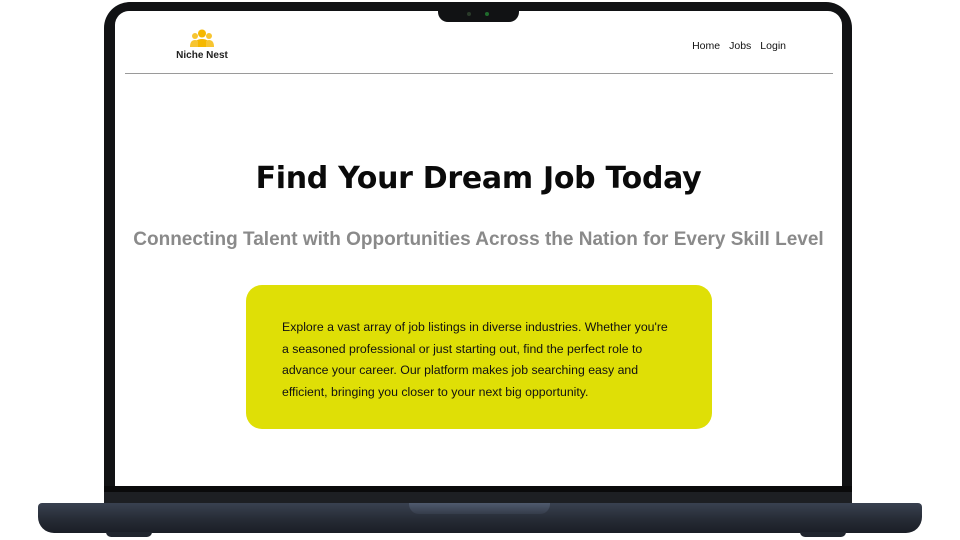 This screenshot has width=960, height=540. What do you see at coordinates (469, 14) in the screenshot?
I see `camera-sensor-icon` at bounding box center [469, 14].